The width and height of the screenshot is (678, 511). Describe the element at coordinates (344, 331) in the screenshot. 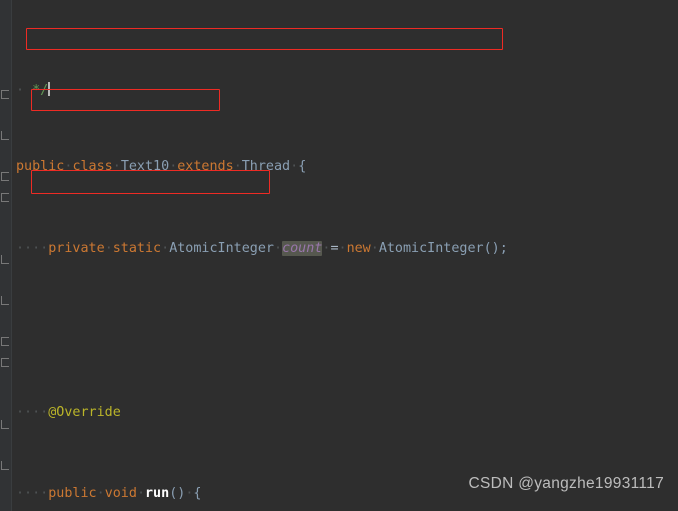

I see `code-line-3-blank` at that location.